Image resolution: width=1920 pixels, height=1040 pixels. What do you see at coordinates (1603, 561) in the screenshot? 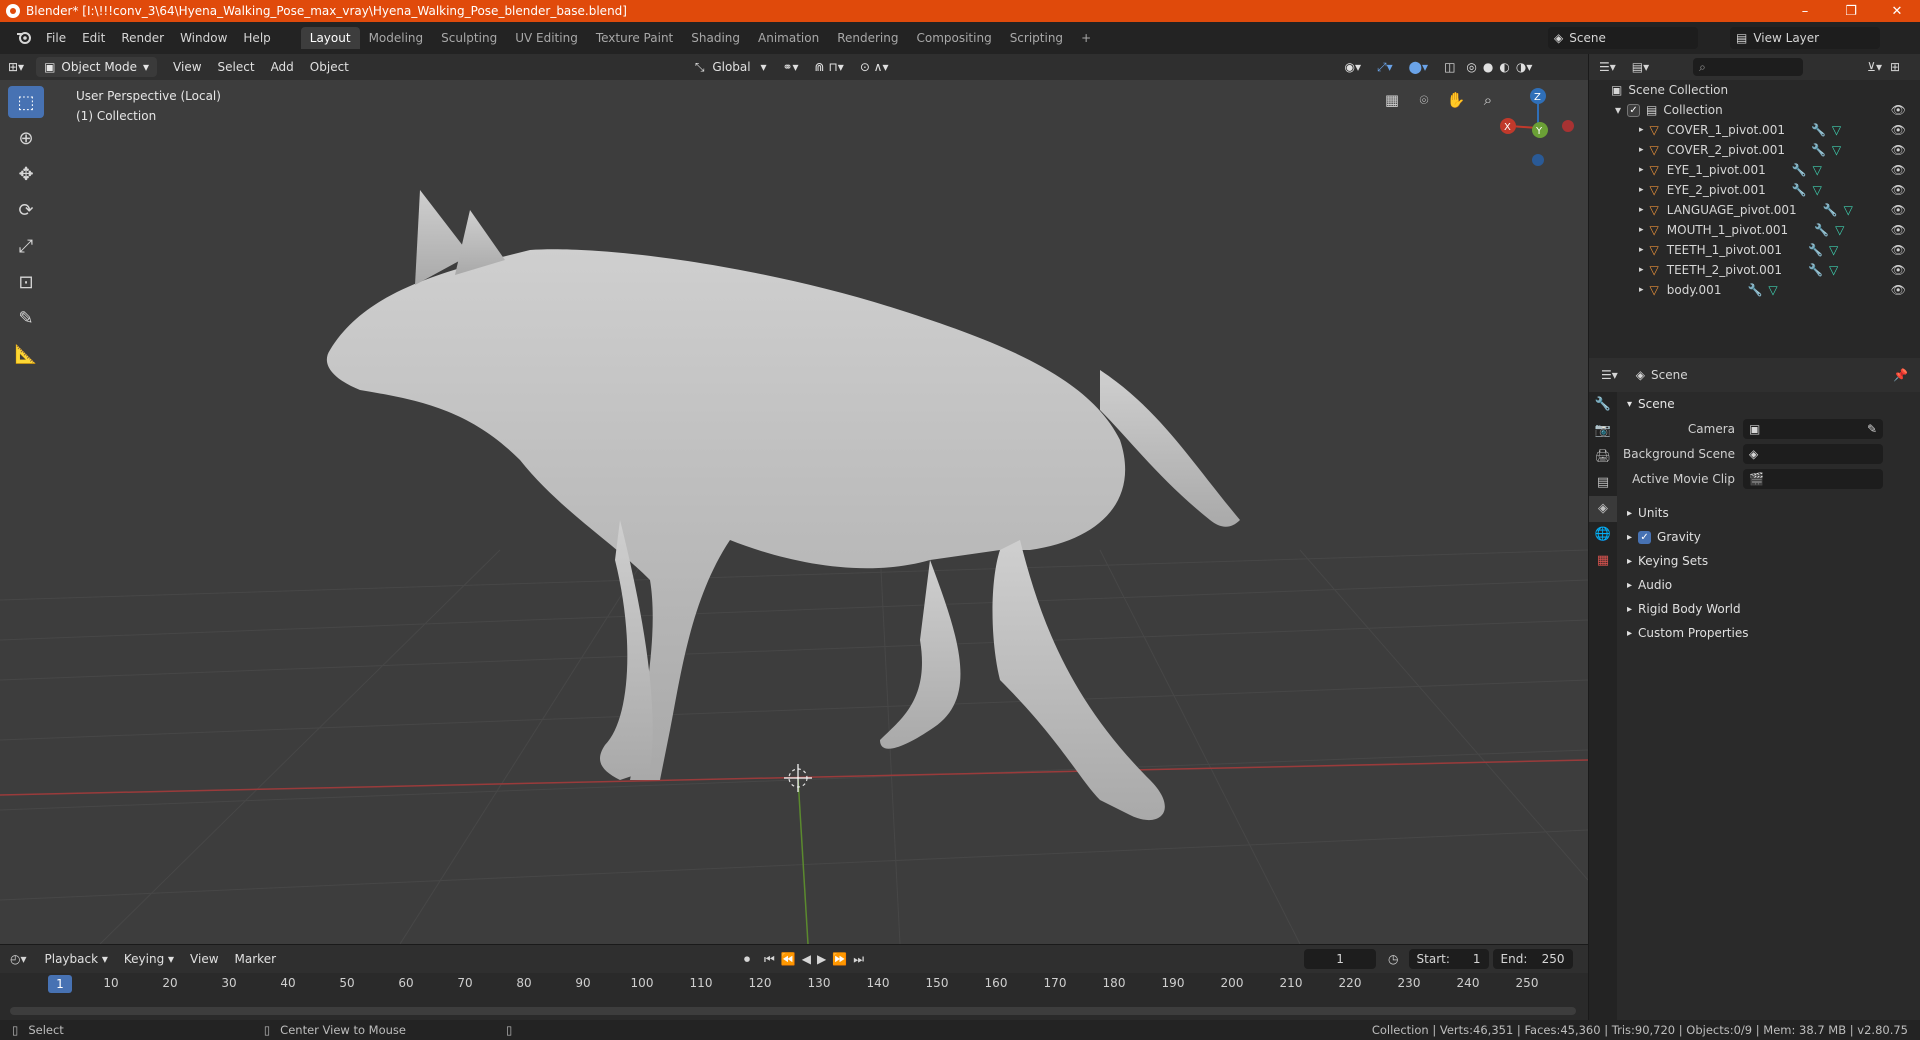
I see `texture-tab-icon: ▦` at bounding box center [1603, 561].